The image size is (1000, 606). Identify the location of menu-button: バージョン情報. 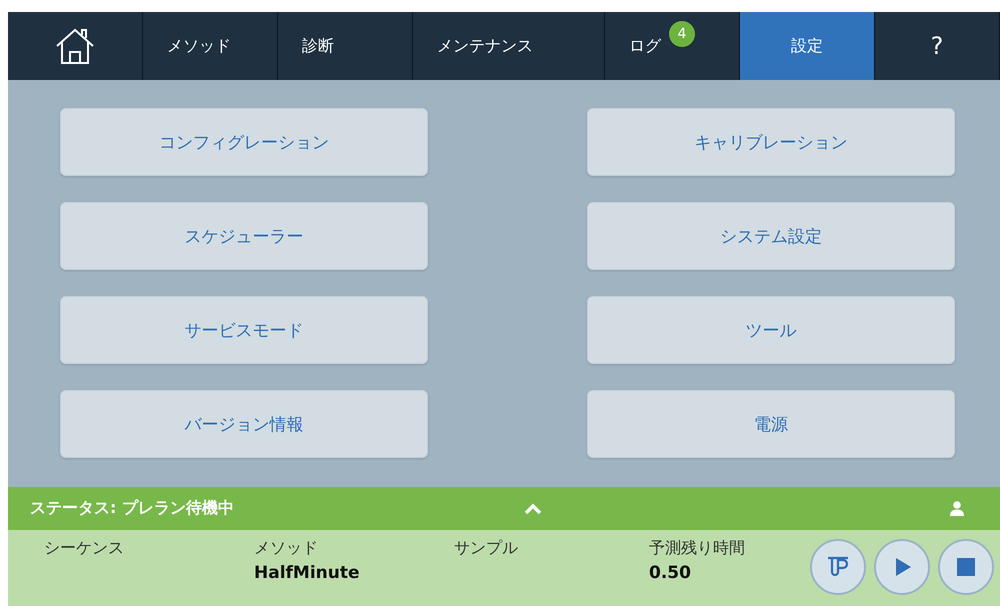
(244, 424).